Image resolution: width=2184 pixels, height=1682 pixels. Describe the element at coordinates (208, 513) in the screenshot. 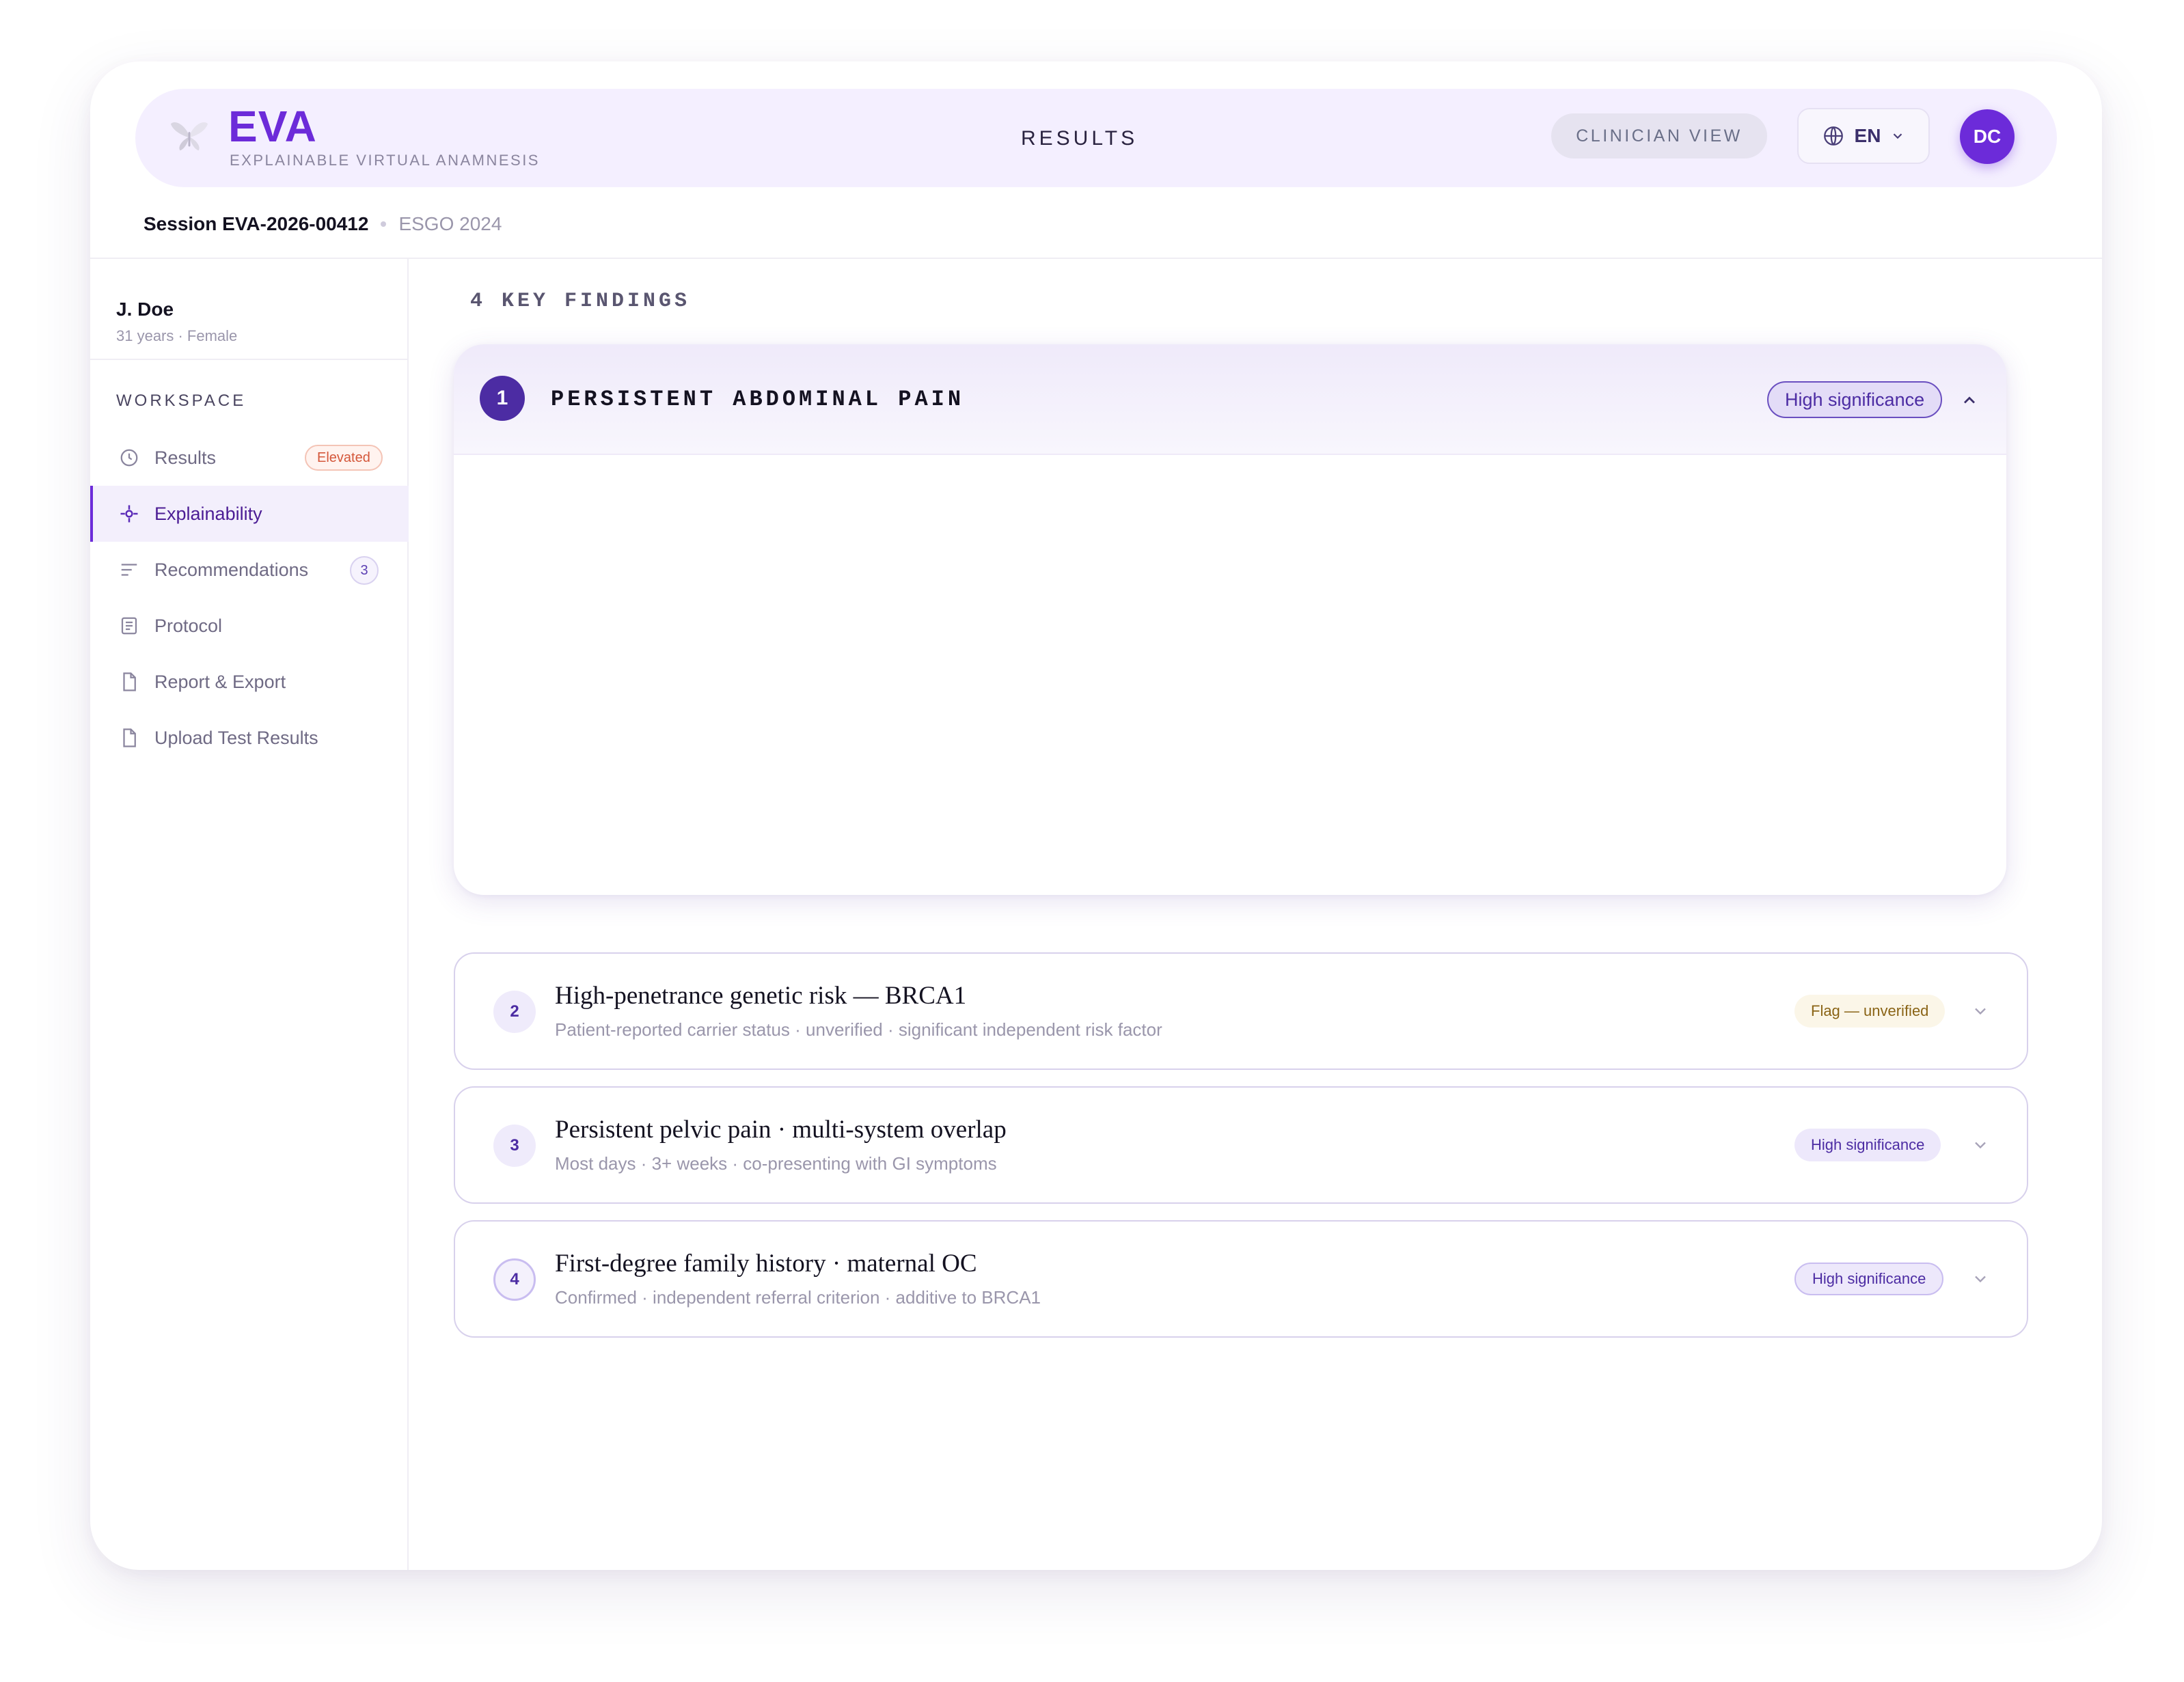

I see `sidebar-item-label: Explainability` at that location.